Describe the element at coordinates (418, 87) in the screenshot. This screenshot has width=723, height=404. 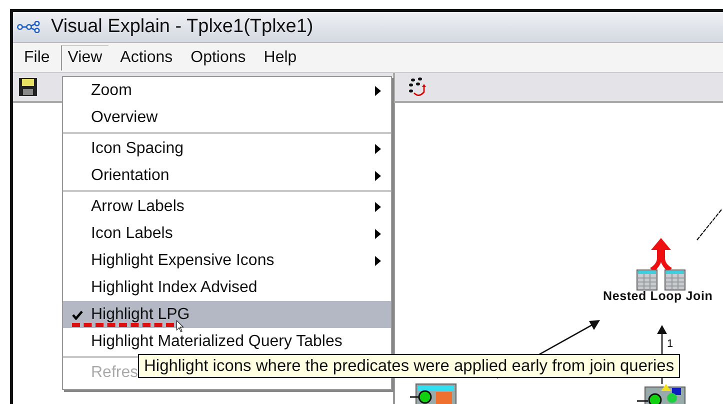
I see `footprints-icon` at that location.